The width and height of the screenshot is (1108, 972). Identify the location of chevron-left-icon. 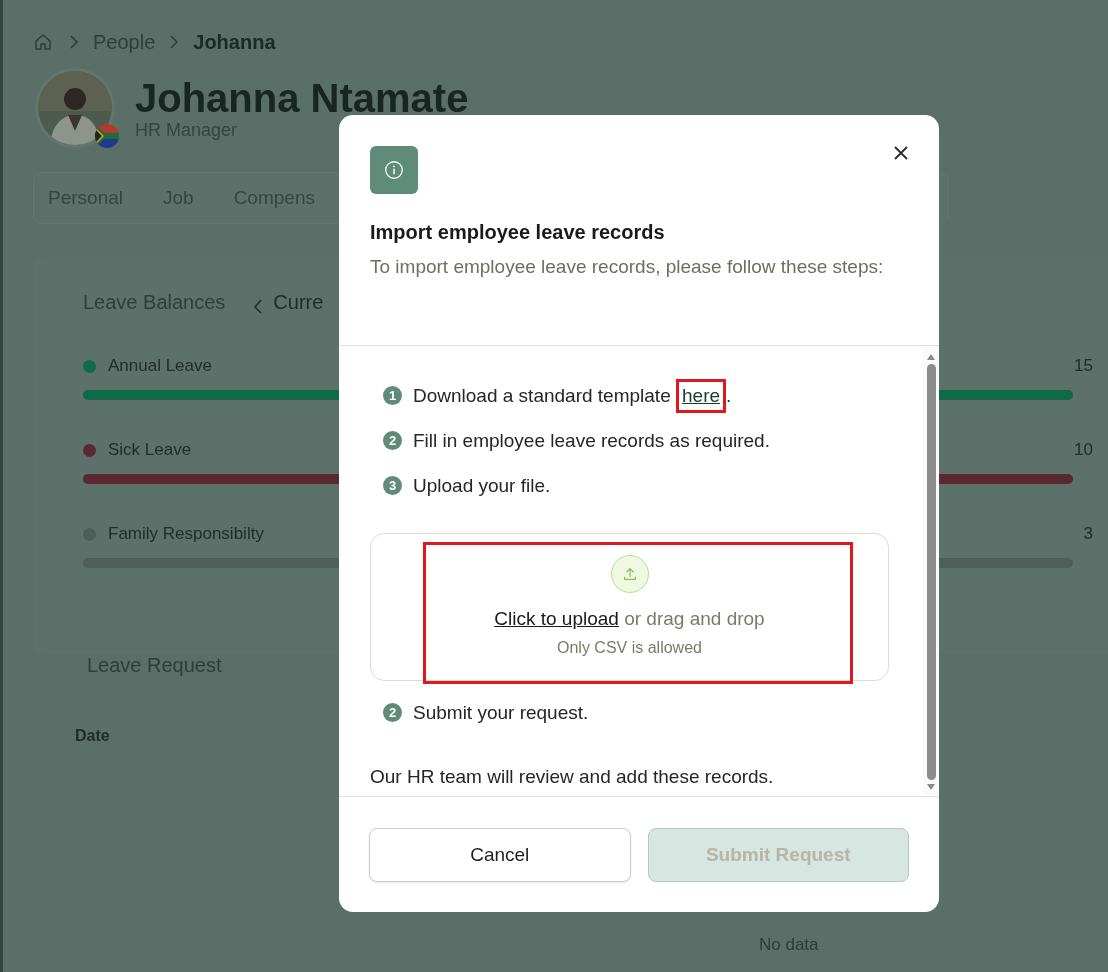
(258, 305).